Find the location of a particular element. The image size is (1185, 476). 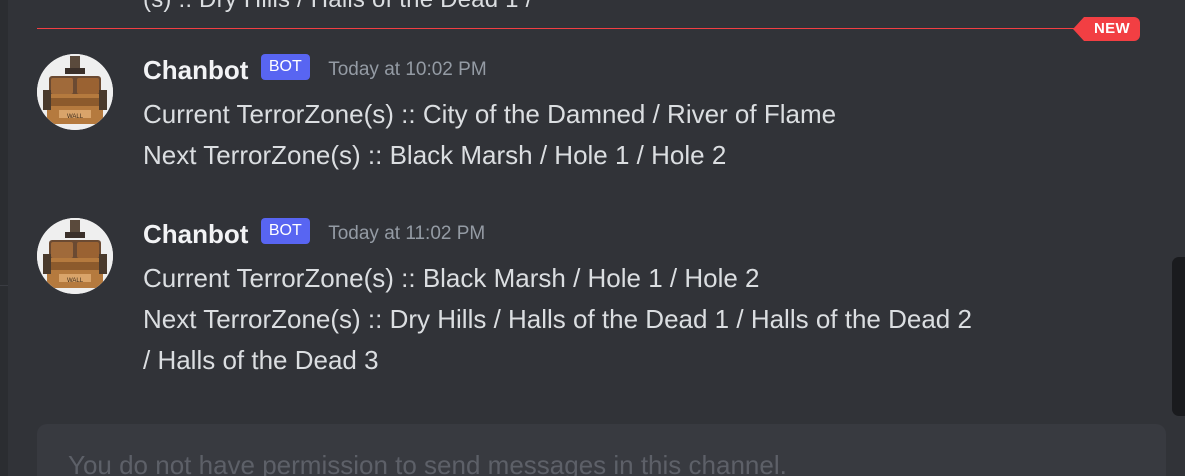

timestamp: Today at 10:02 PM is located at coordinates (407, 70).